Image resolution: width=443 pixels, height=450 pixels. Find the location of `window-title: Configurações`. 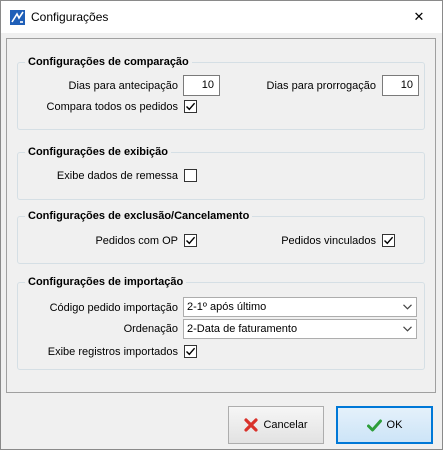

window-title: Configurações is located at coordinates (70, 17).